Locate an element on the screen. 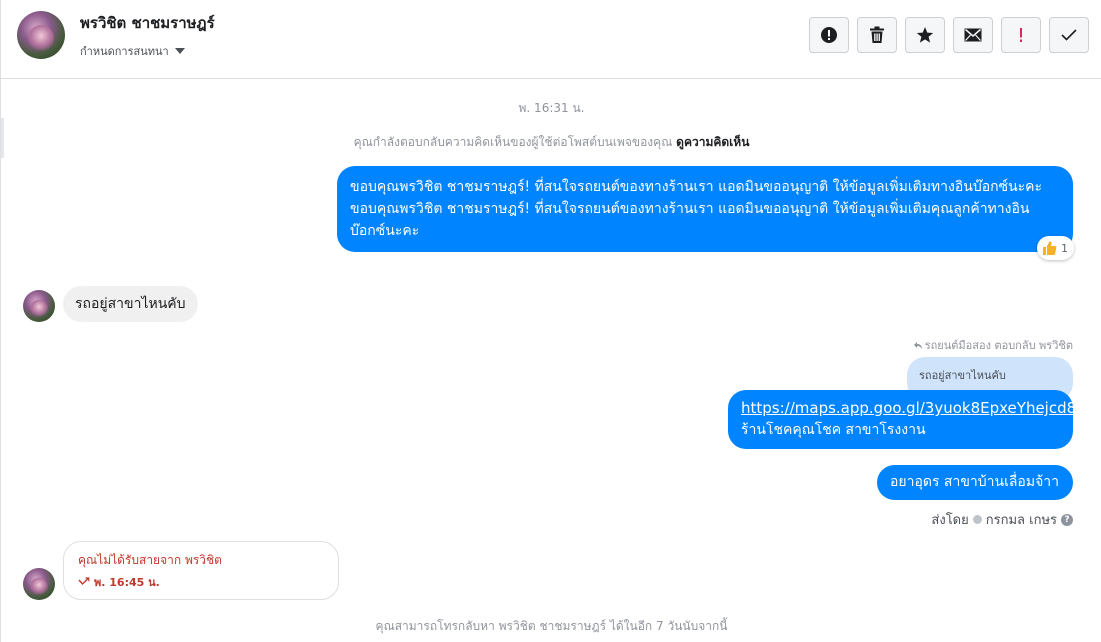 The height and width of the screenshot is (642, 1101). reply-context-text: รถยนต์มือสอง ตอบกลับ พรวิชิต is located at coordinates (998, 345).